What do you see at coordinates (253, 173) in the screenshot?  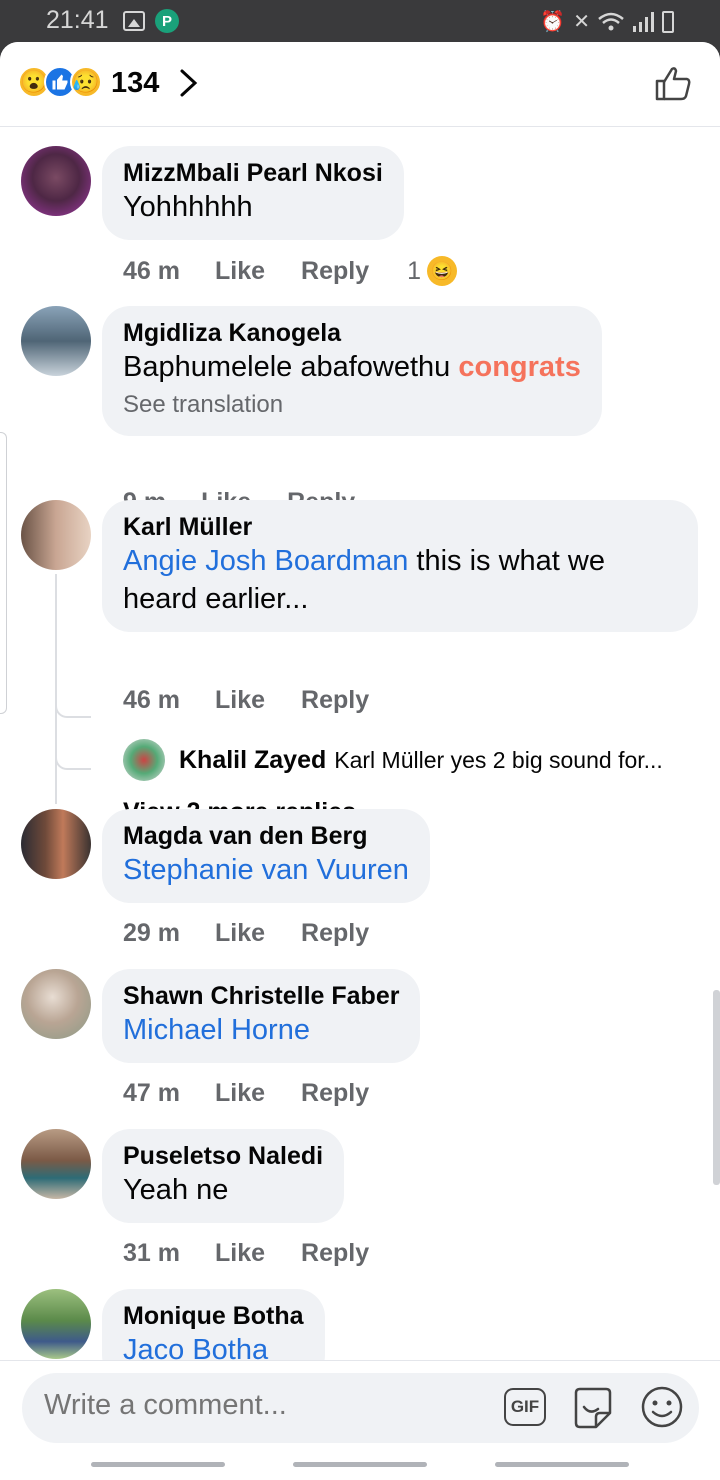 I see `comment-author: MizzMbali Pearl Nkosi` at bounding box center [253, 173].